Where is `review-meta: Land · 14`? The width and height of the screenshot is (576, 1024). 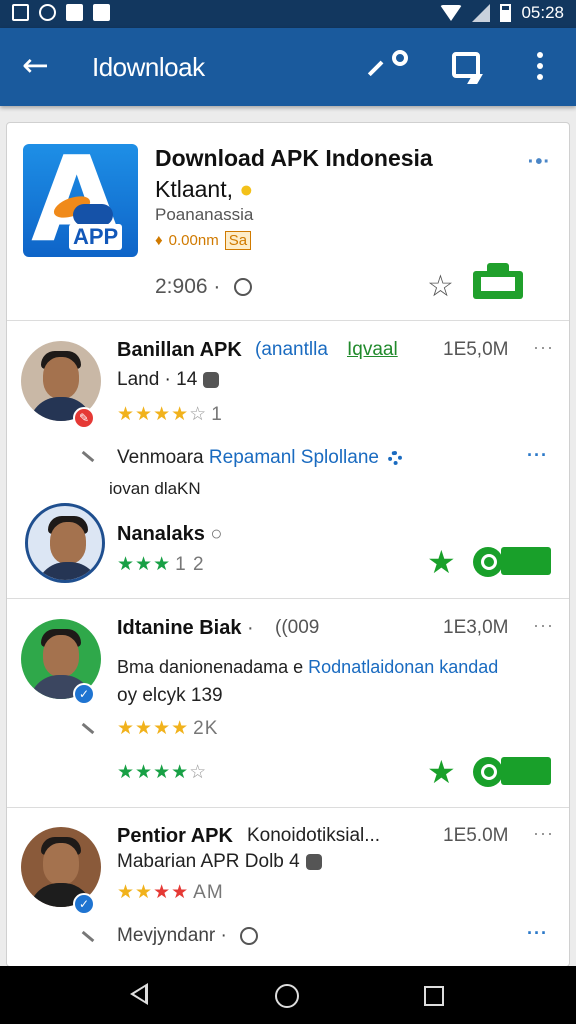
review-meta: Land · 14 is located at coordinates (168, 380).